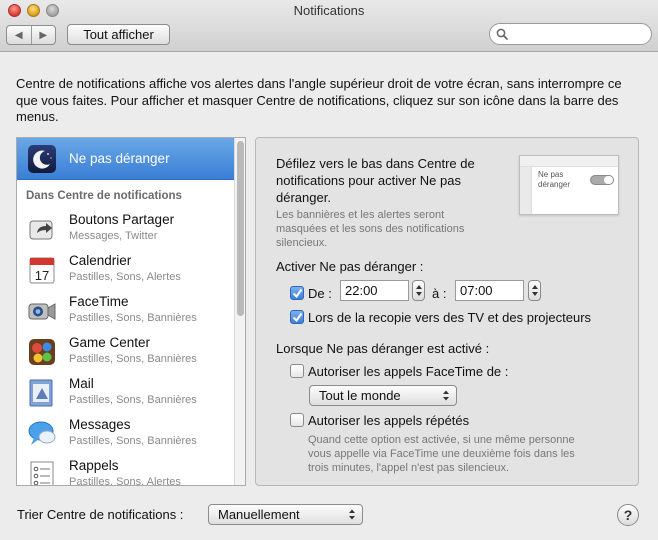 The height and width of the screenshot is (540, 658). What do you see at coordinates (110, 342) in the screenshot?
I see `app-name: Game Center` at bounding box center [110, 342].